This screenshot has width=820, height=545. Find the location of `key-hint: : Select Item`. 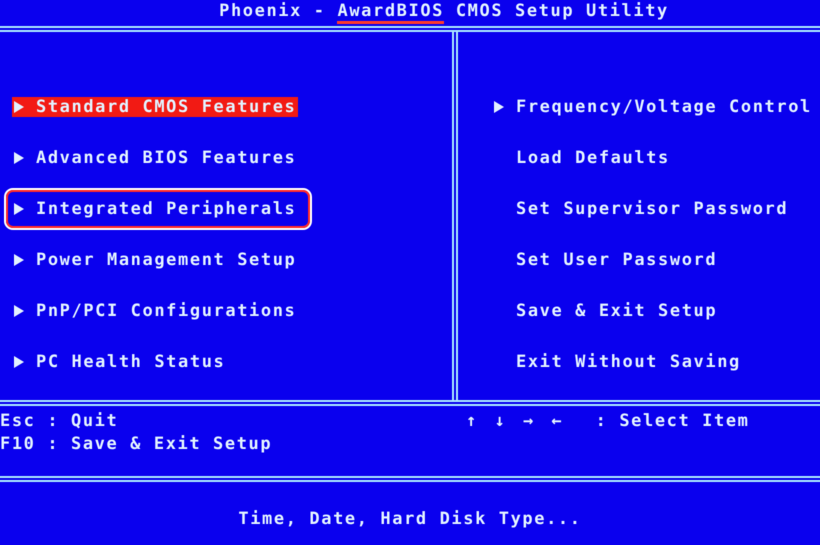

key-hint: : Select Item is located at coordinates (673, 421).